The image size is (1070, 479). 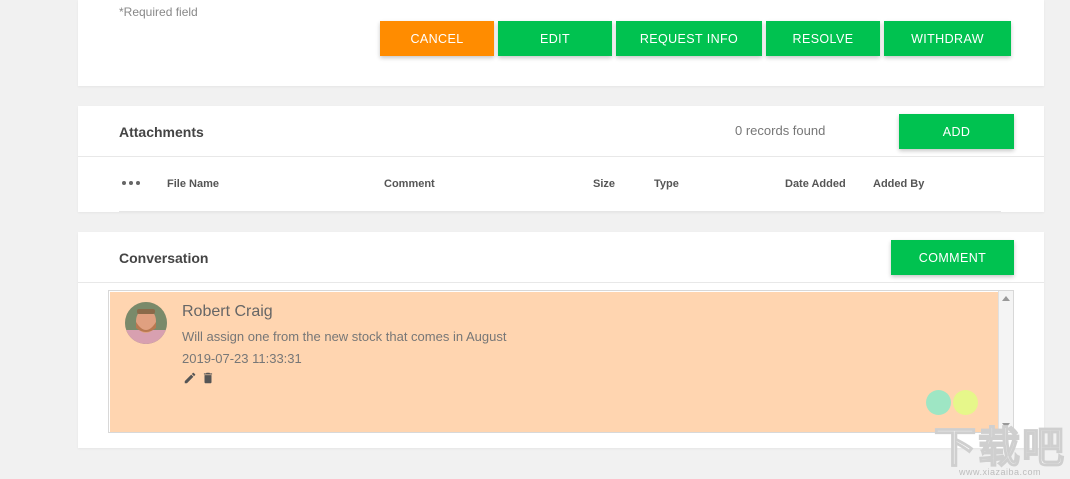 I want to click on watermark-text: 下载吧, so click(x=999, y=447).